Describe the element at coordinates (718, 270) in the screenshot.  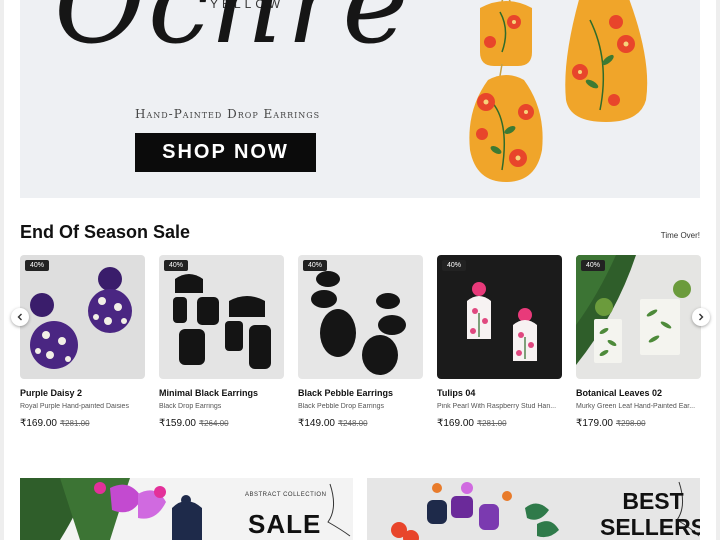
I see `right-gutter` at that location.